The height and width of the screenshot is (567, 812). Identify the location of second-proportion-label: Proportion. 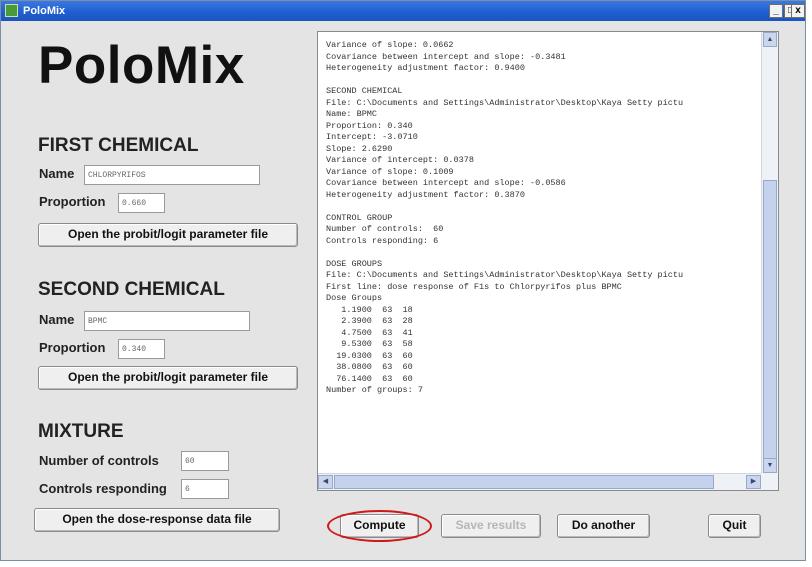
(72, 347).